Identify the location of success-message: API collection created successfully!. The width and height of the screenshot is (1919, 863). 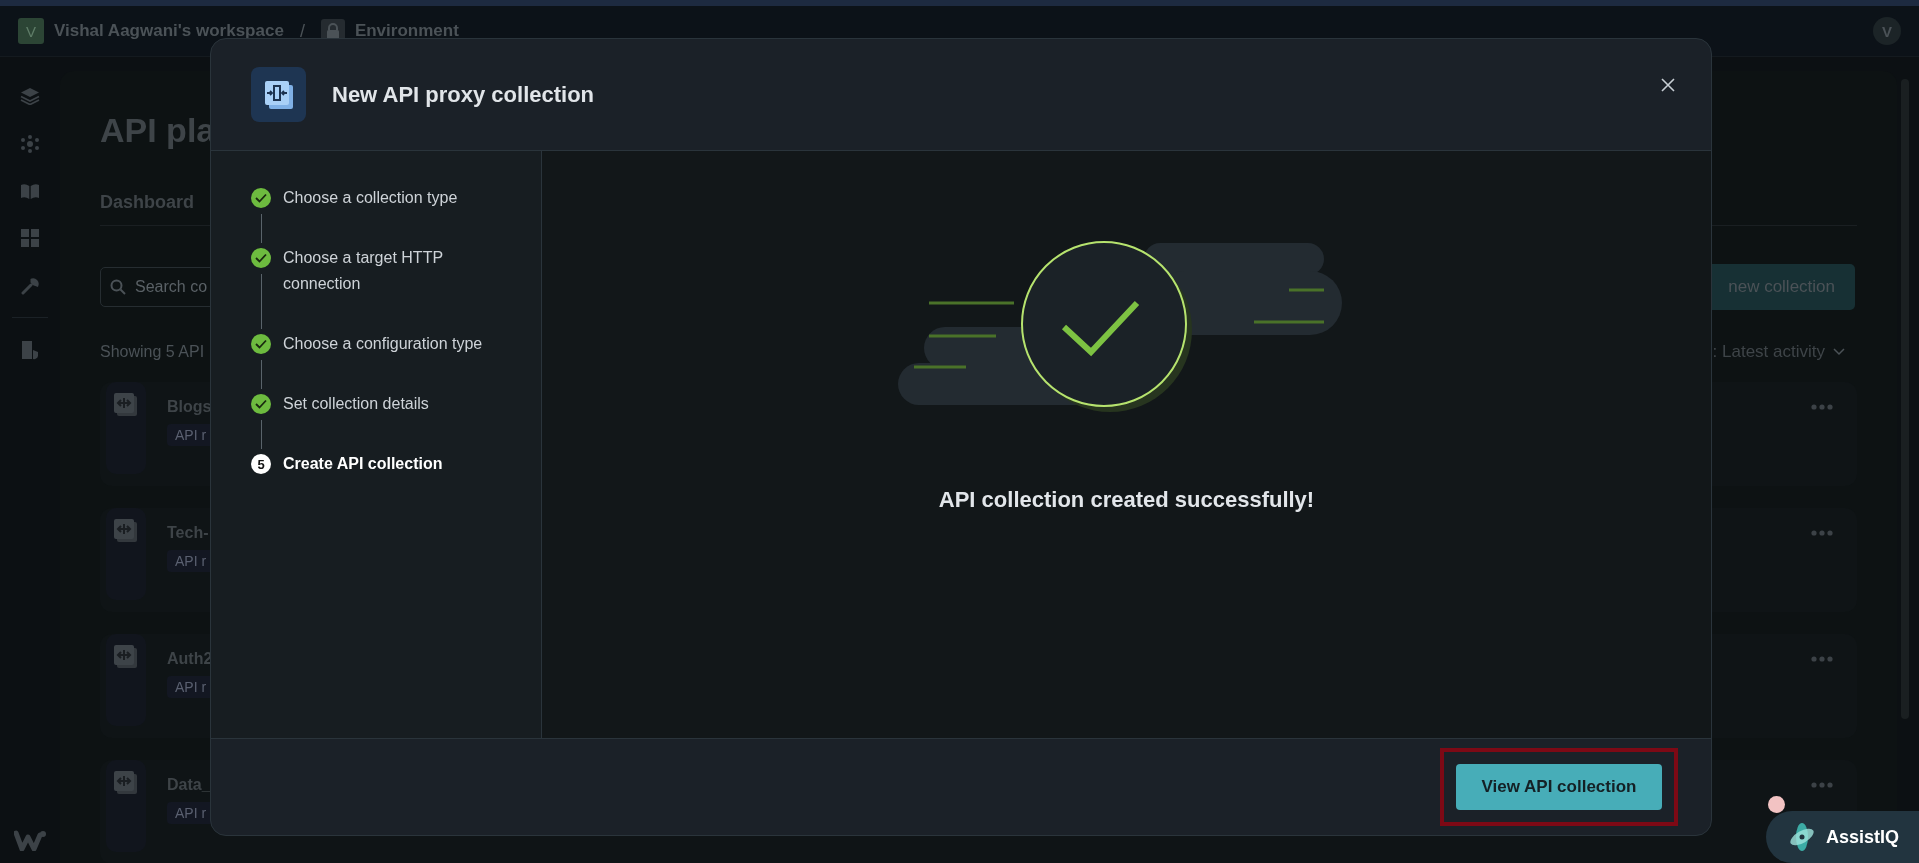
(1126, 500).